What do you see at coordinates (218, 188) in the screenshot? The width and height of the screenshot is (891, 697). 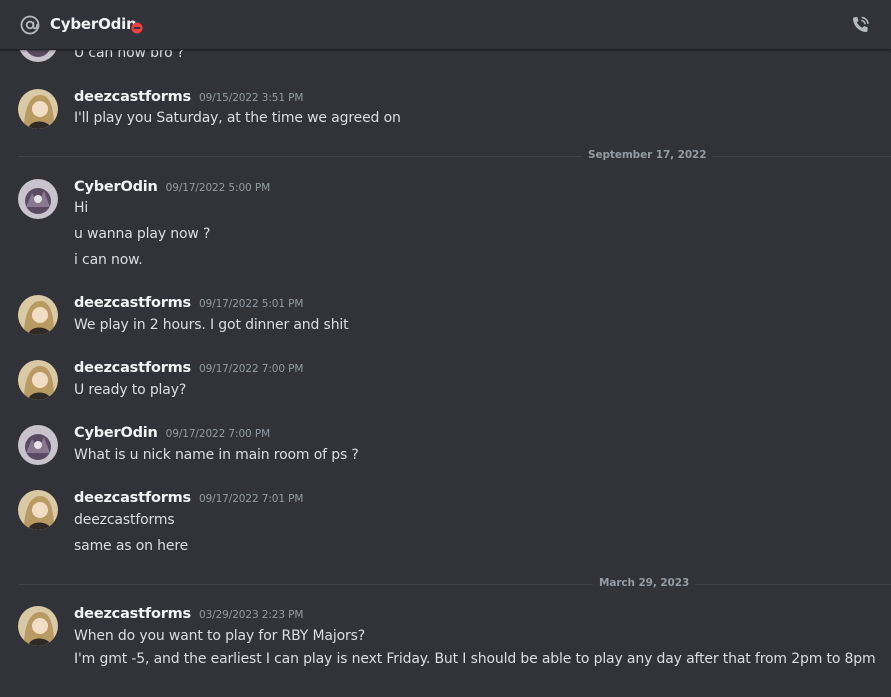 I see `timestamp: 09/17/2022 5:00 PM` at bounding box center [218, 188].